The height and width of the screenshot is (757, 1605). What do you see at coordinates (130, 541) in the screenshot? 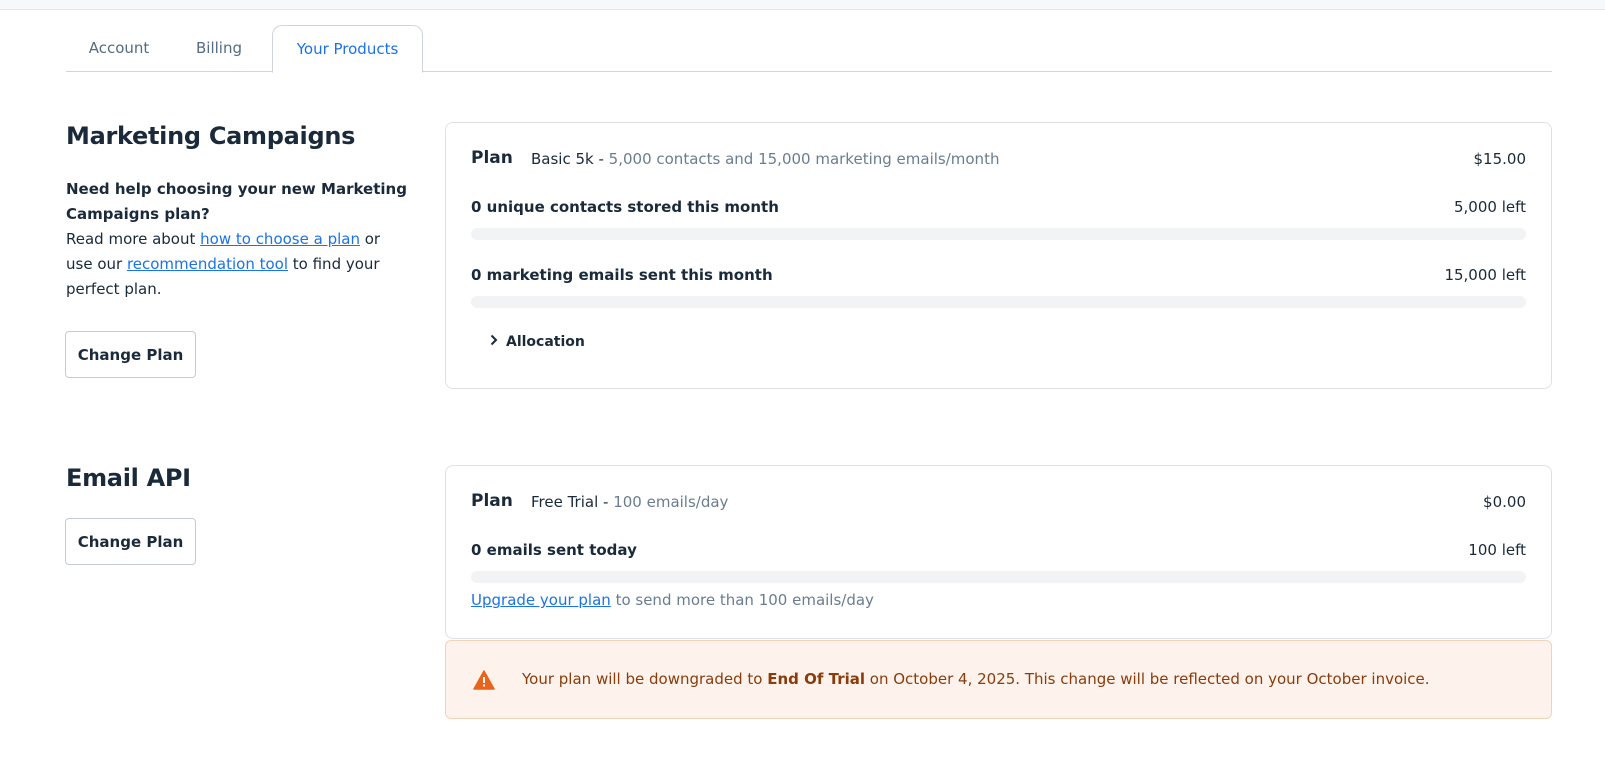
I see `email-api-change-plan-button: Change Plan` at bounding box center [130, 541].